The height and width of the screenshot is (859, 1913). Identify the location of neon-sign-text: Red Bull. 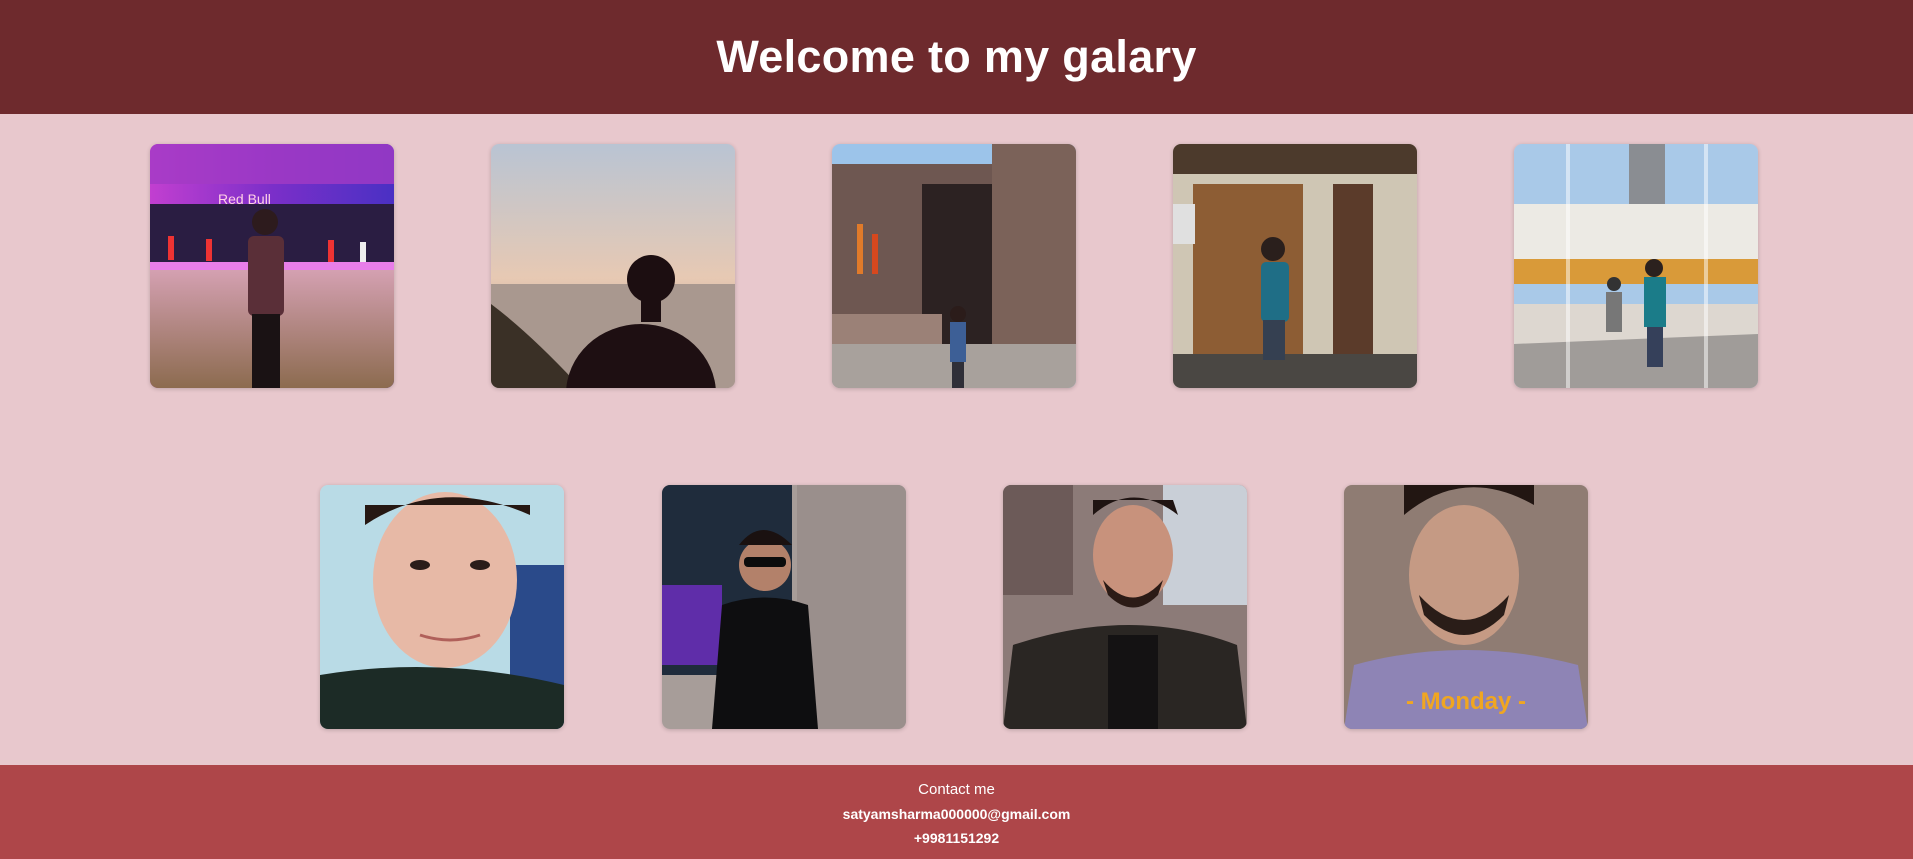
(244, 199).